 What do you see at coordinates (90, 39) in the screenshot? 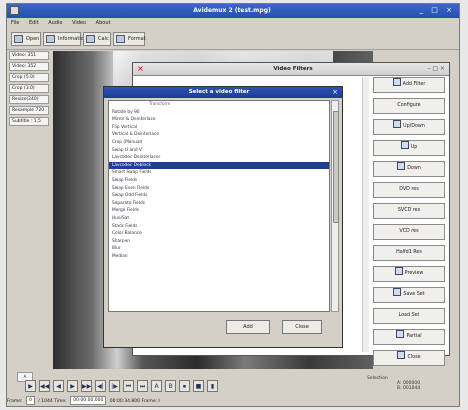
I see `calculator-icon` at bounding box center [90, 39].